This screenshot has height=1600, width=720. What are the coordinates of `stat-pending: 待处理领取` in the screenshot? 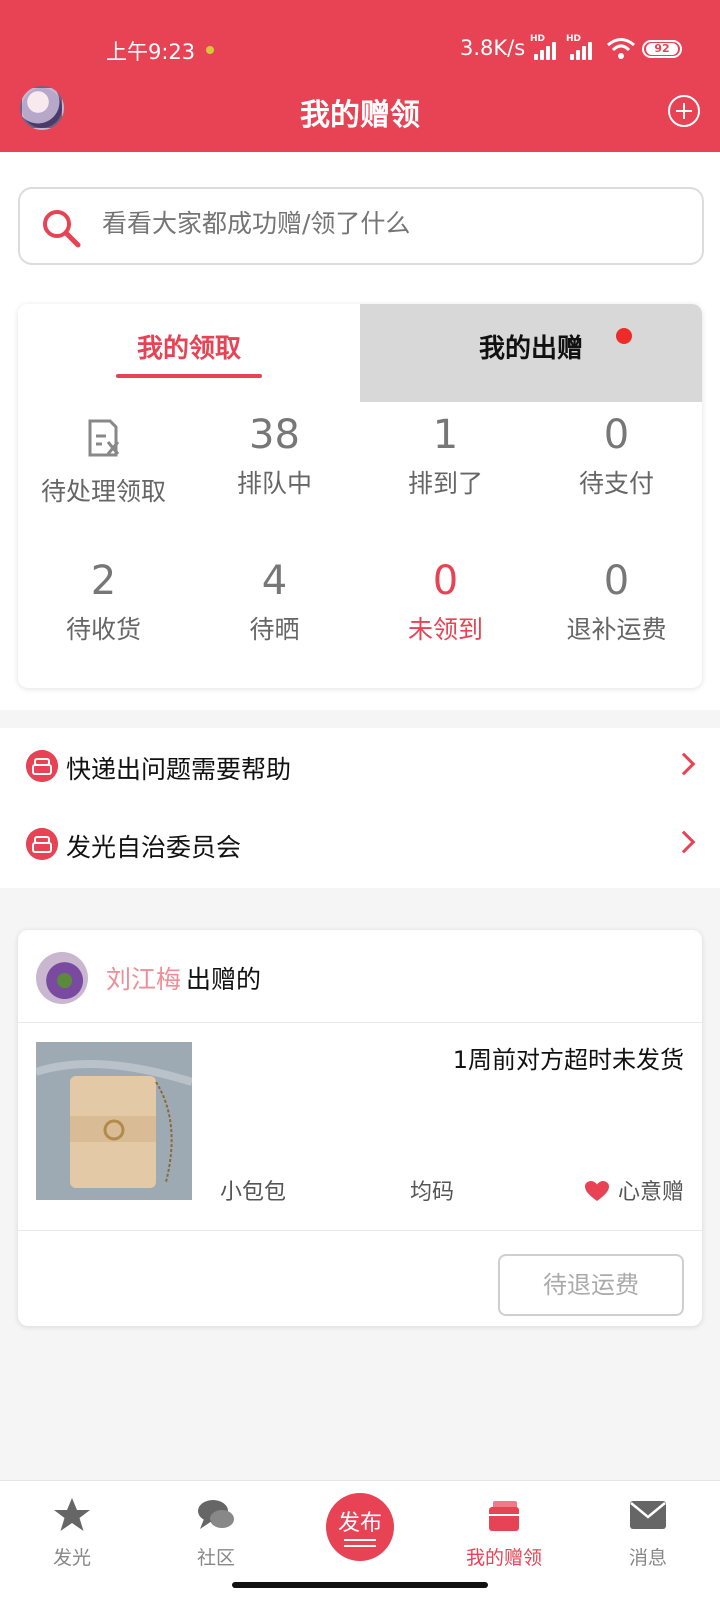 It's located at (103, 461).